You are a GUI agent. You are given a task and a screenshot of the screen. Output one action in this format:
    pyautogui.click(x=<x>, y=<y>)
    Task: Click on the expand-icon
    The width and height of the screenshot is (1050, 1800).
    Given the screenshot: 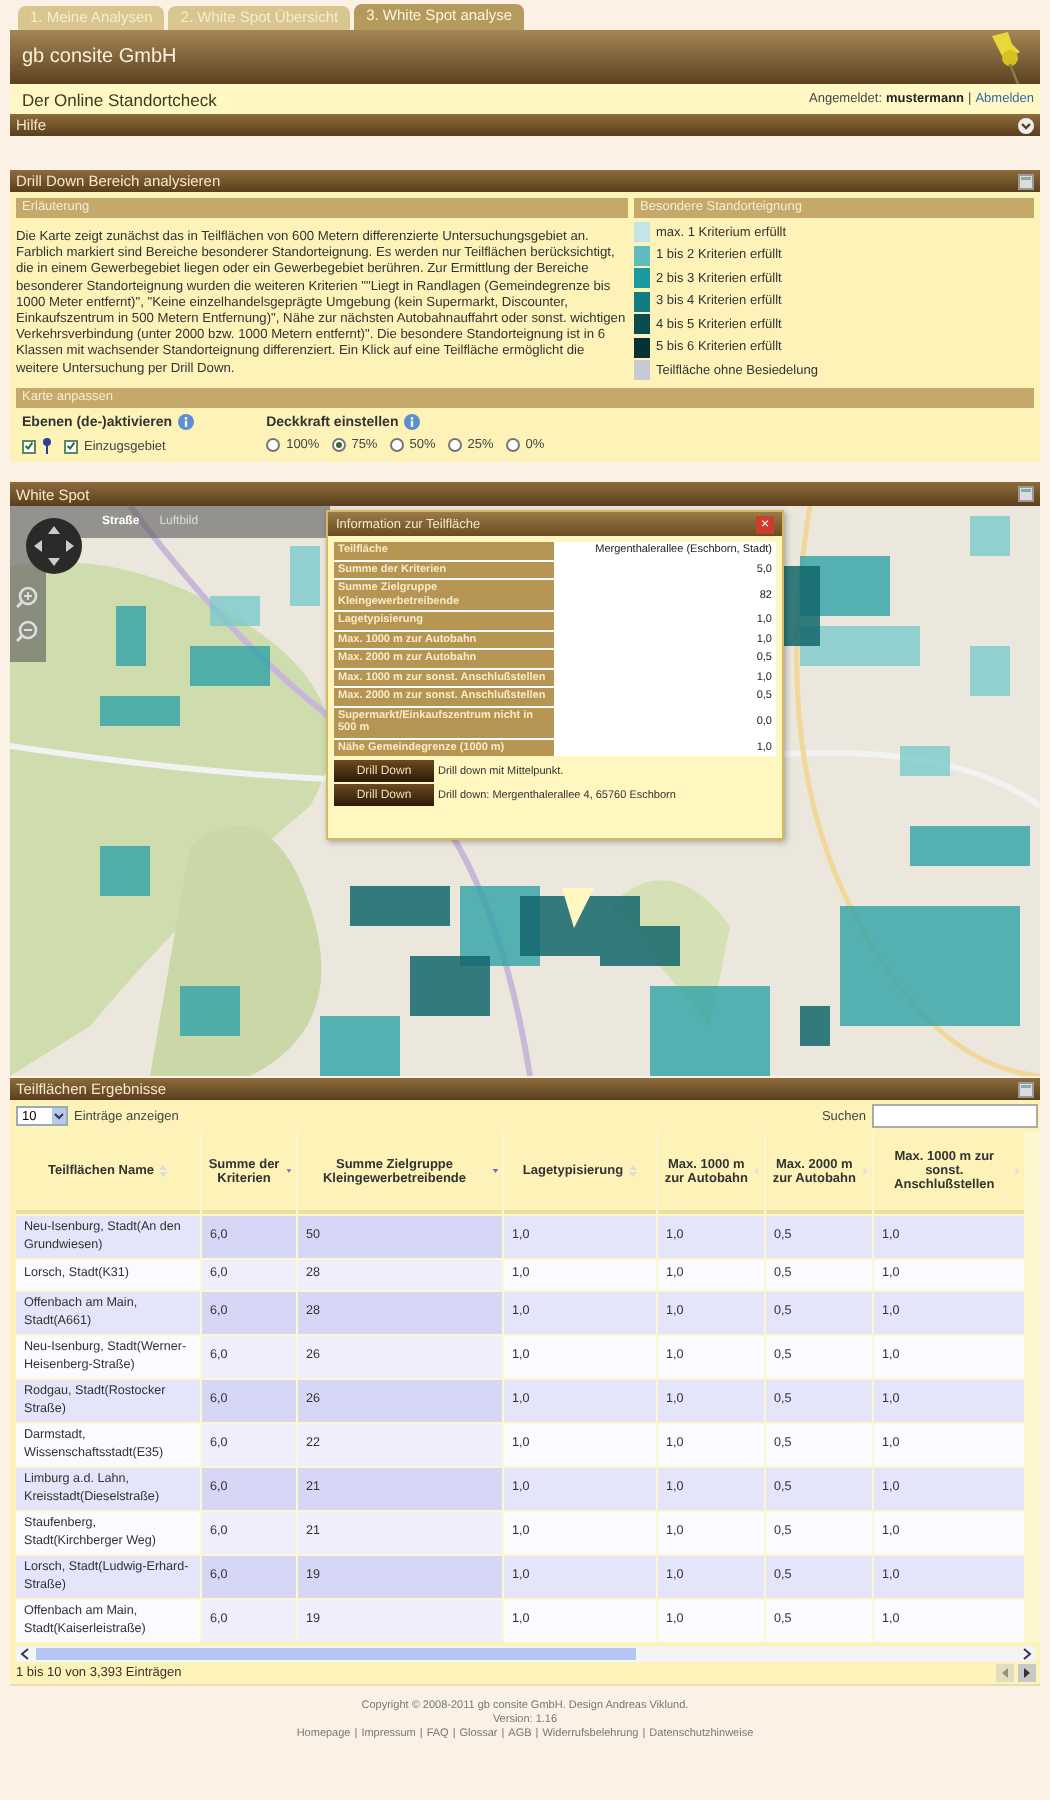 What is the action you would take?
    pyautogui.click(x=1026, y=125)
    